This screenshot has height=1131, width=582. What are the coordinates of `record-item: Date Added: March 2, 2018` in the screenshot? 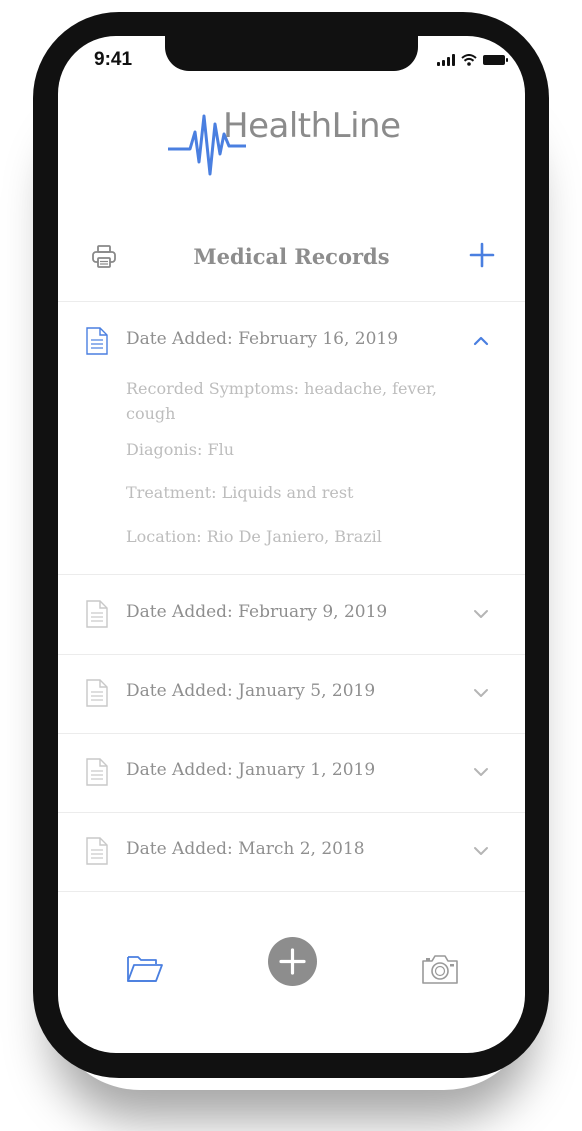 It's located at (291, 852).